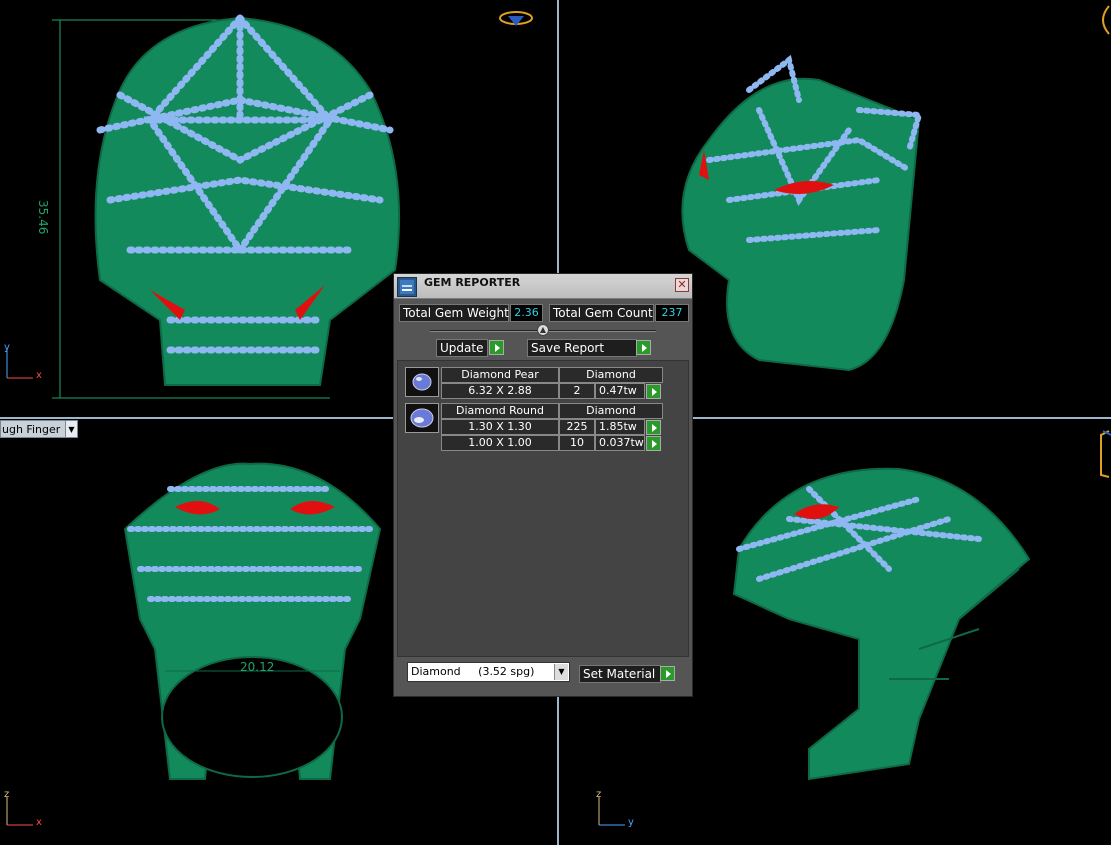 Image resolution: width=1111 pixels, height=845 pixels. I want to click on close-icon: ✕, so click(682, 285).